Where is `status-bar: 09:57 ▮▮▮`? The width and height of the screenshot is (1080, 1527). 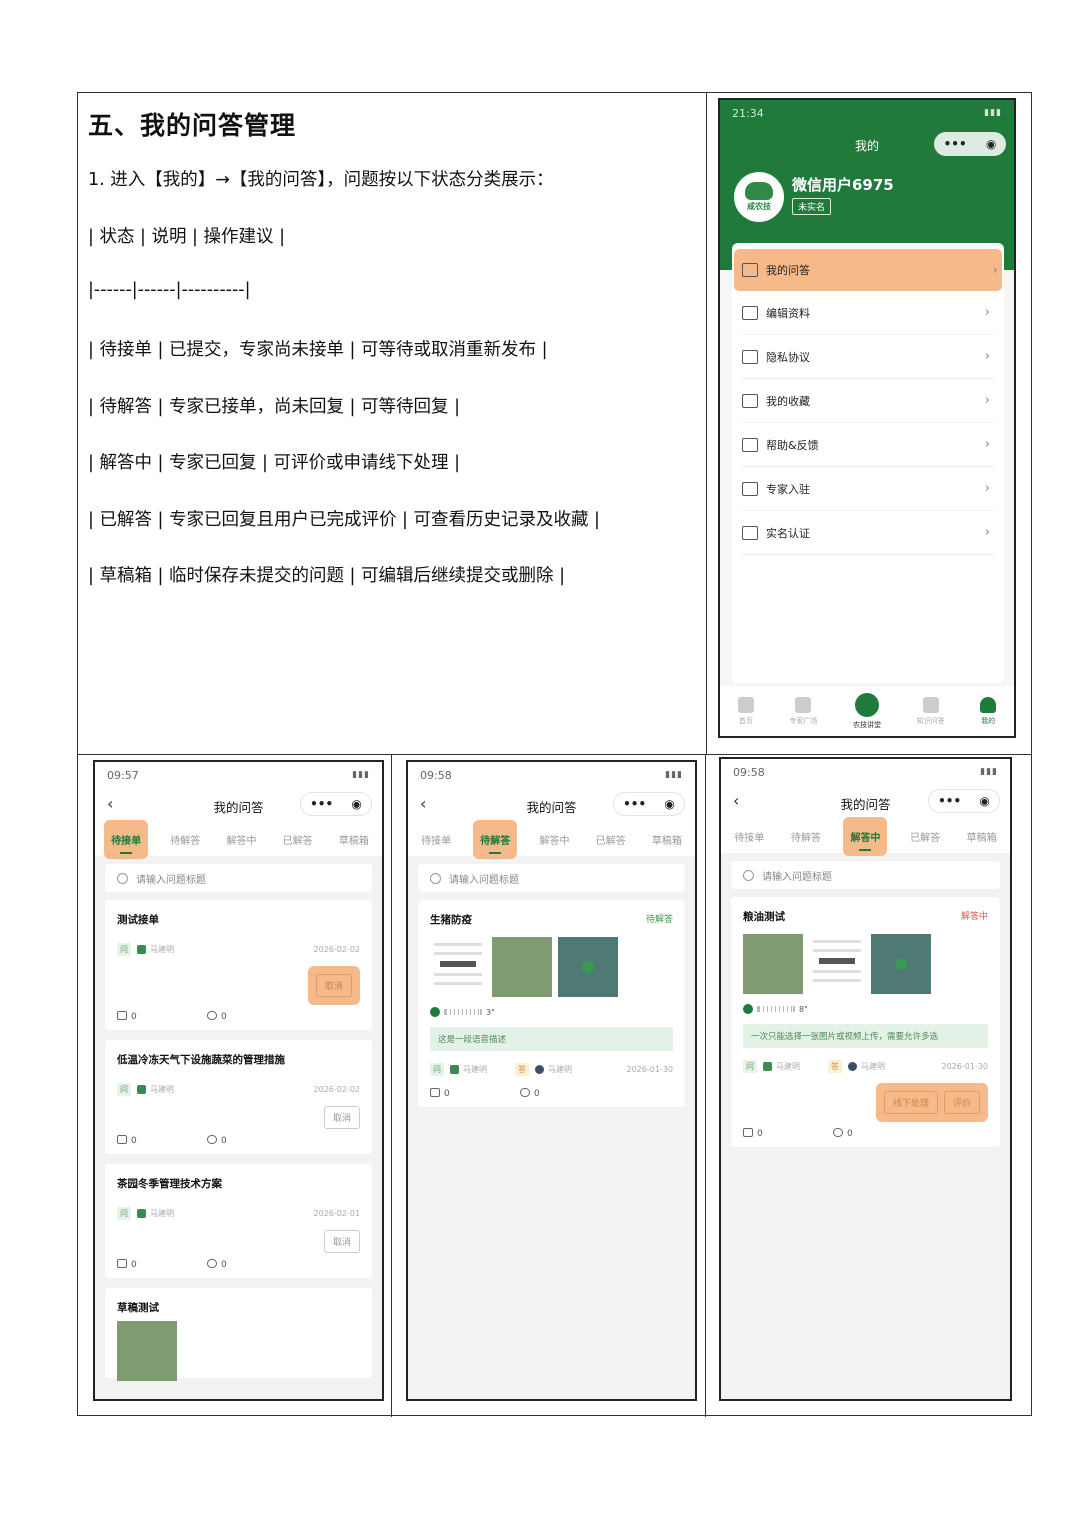 status-bar: 09:57 ▮▮▮ is located at coordinates (238, 775).